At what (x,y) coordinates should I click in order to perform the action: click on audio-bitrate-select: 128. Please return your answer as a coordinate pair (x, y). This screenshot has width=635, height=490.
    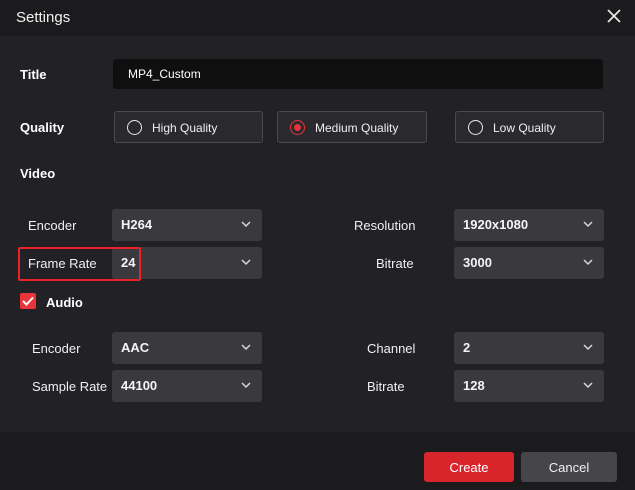
    Looking at the image, I should click on (529, 386).